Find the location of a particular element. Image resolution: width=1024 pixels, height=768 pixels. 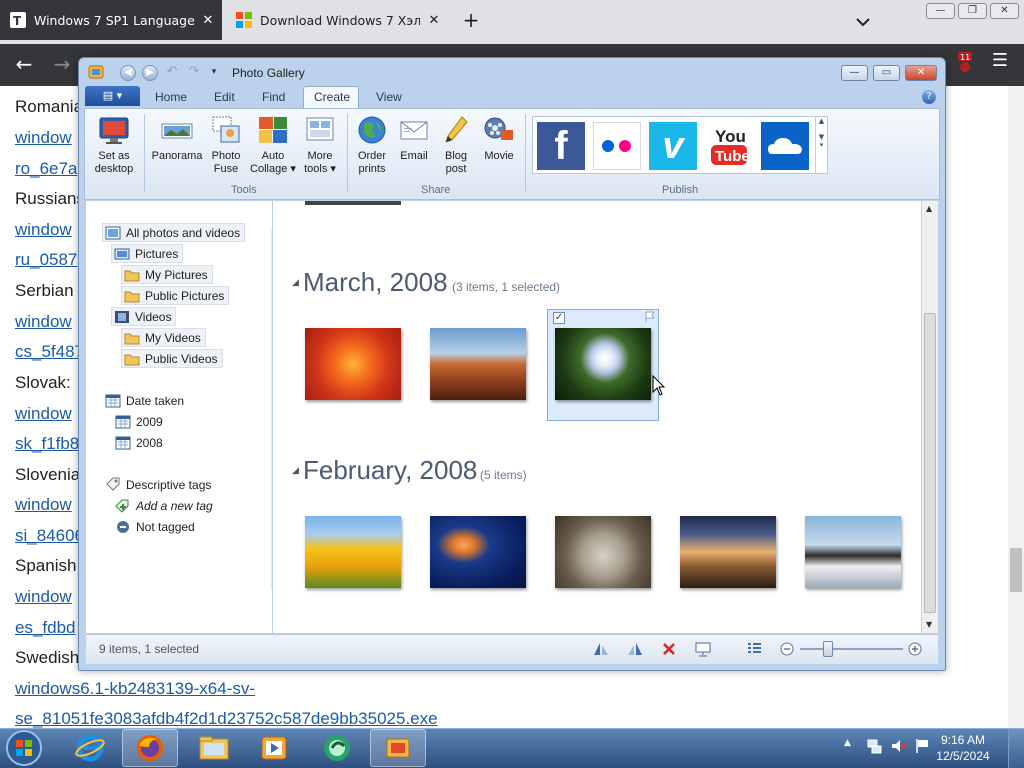

maximize-button: ▭ is located at coordinates (886, 73).